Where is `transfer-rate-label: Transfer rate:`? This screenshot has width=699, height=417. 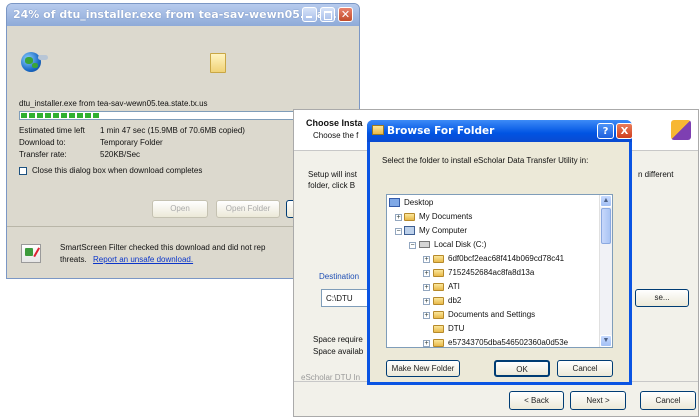
transfer-rate-label: Transfer rate: is located at coordinates (43, 154).